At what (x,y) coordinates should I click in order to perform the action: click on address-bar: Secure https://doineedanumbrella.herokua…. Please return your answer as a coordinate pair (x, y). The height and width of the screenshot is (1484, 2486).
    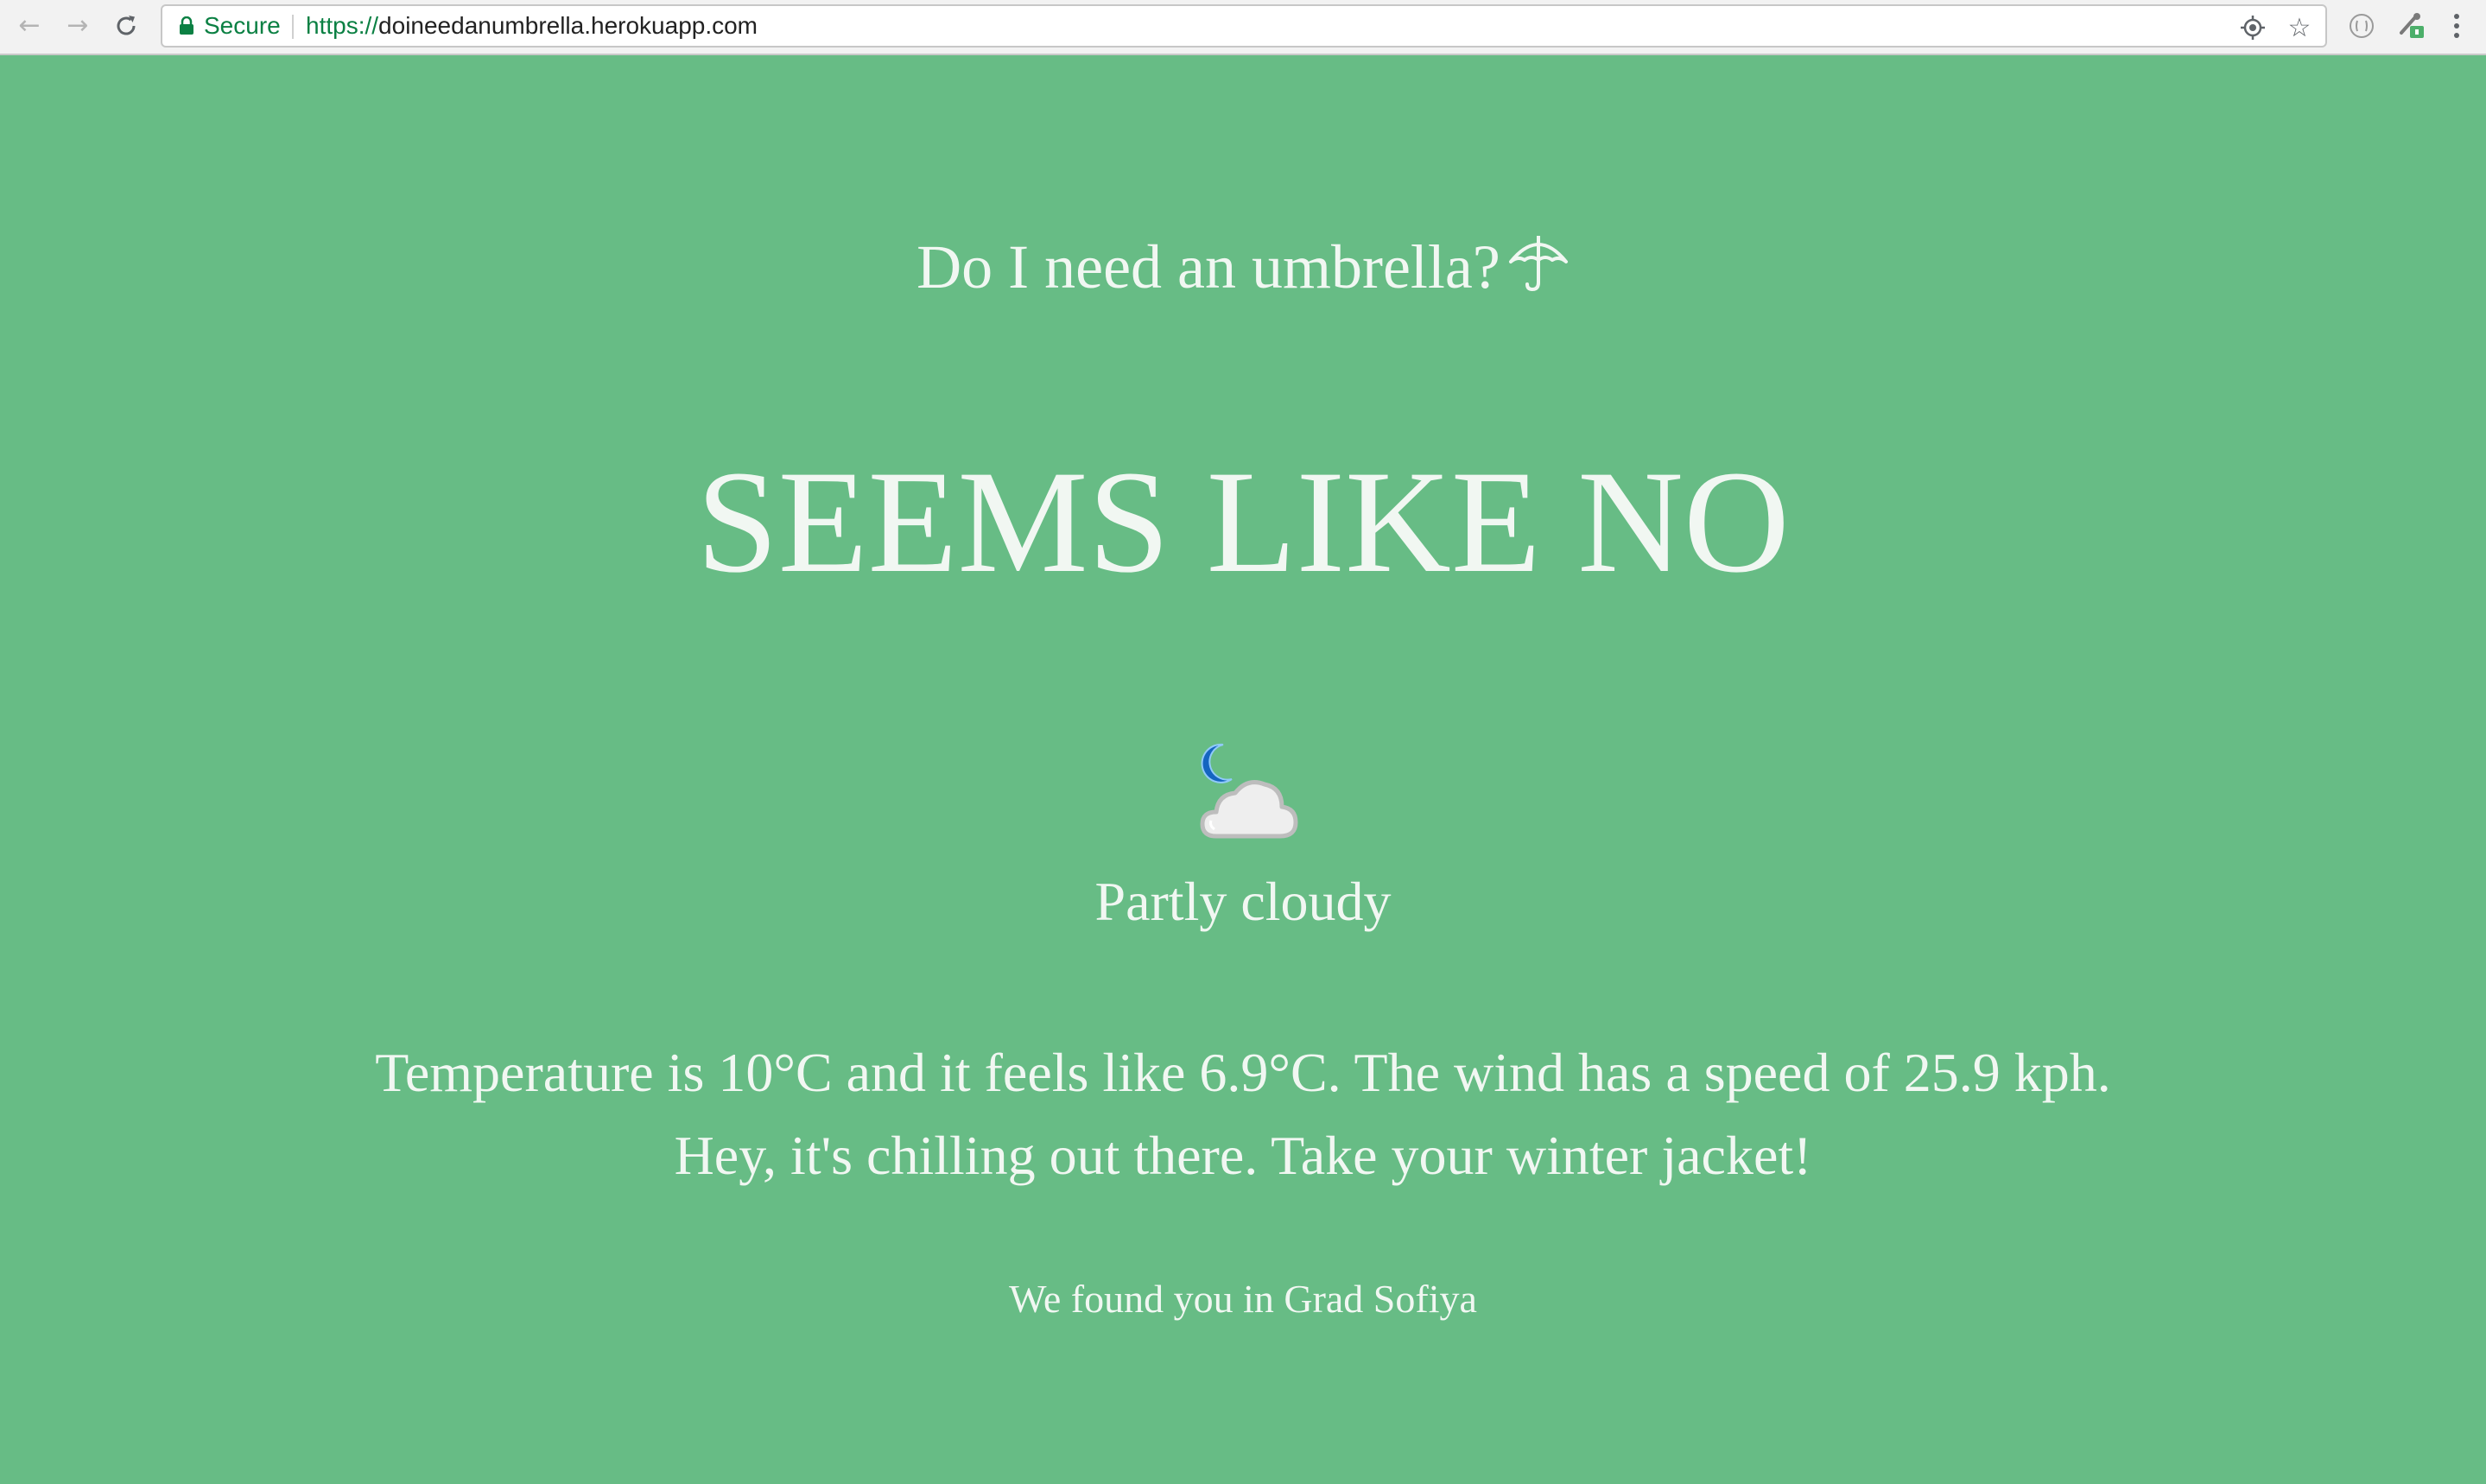
    Looking at the image, I should click on (1244, 26).